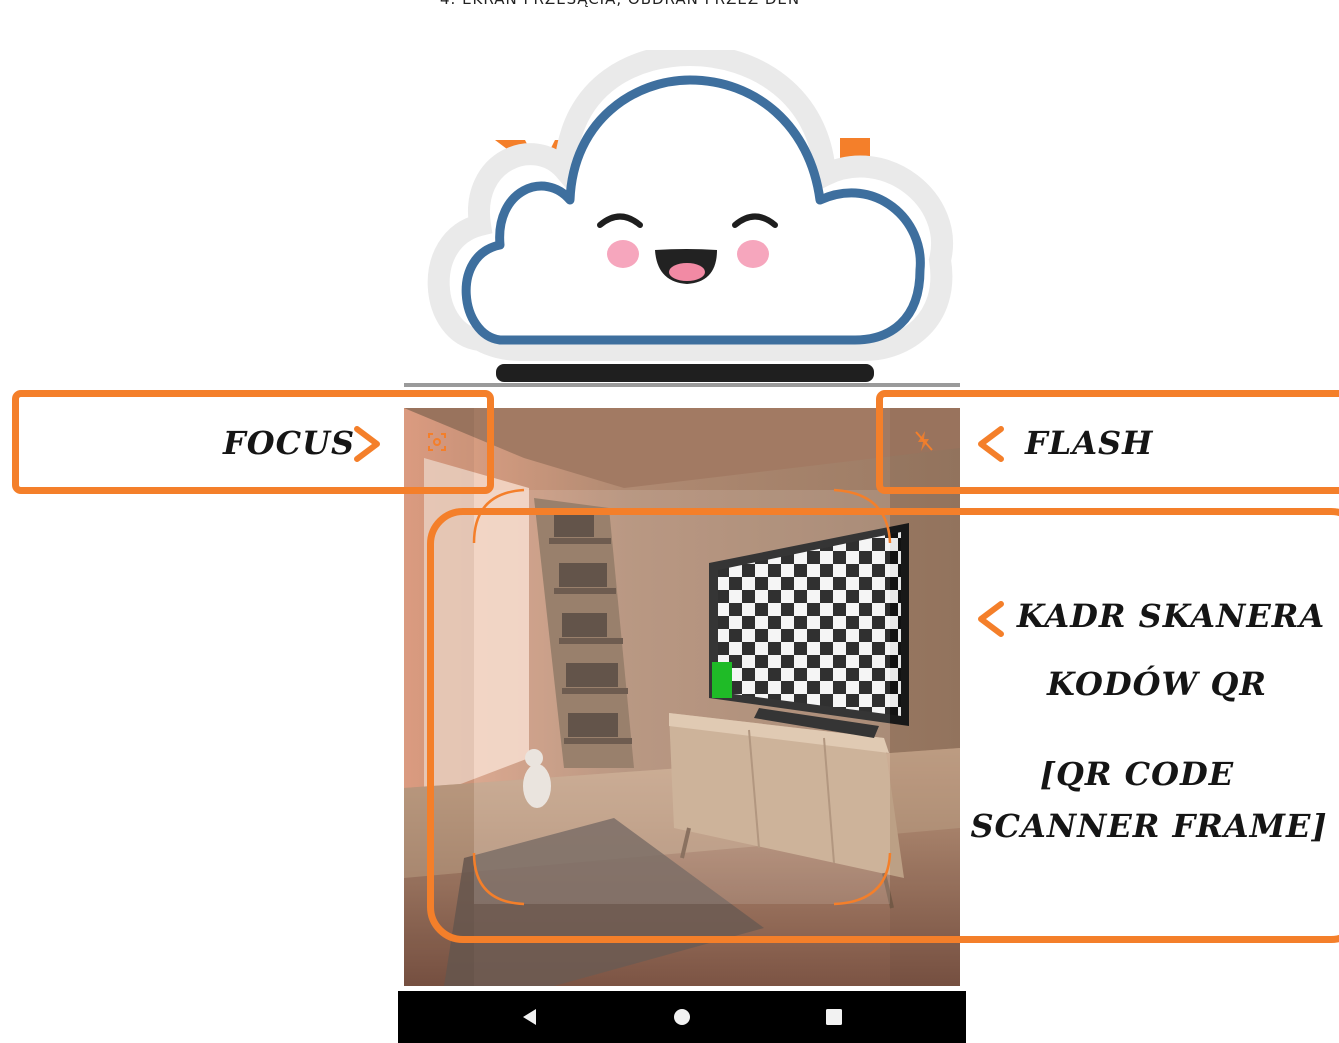 The image size is (1339, 1043). I want to click on recents-button, so click(834, 1017).